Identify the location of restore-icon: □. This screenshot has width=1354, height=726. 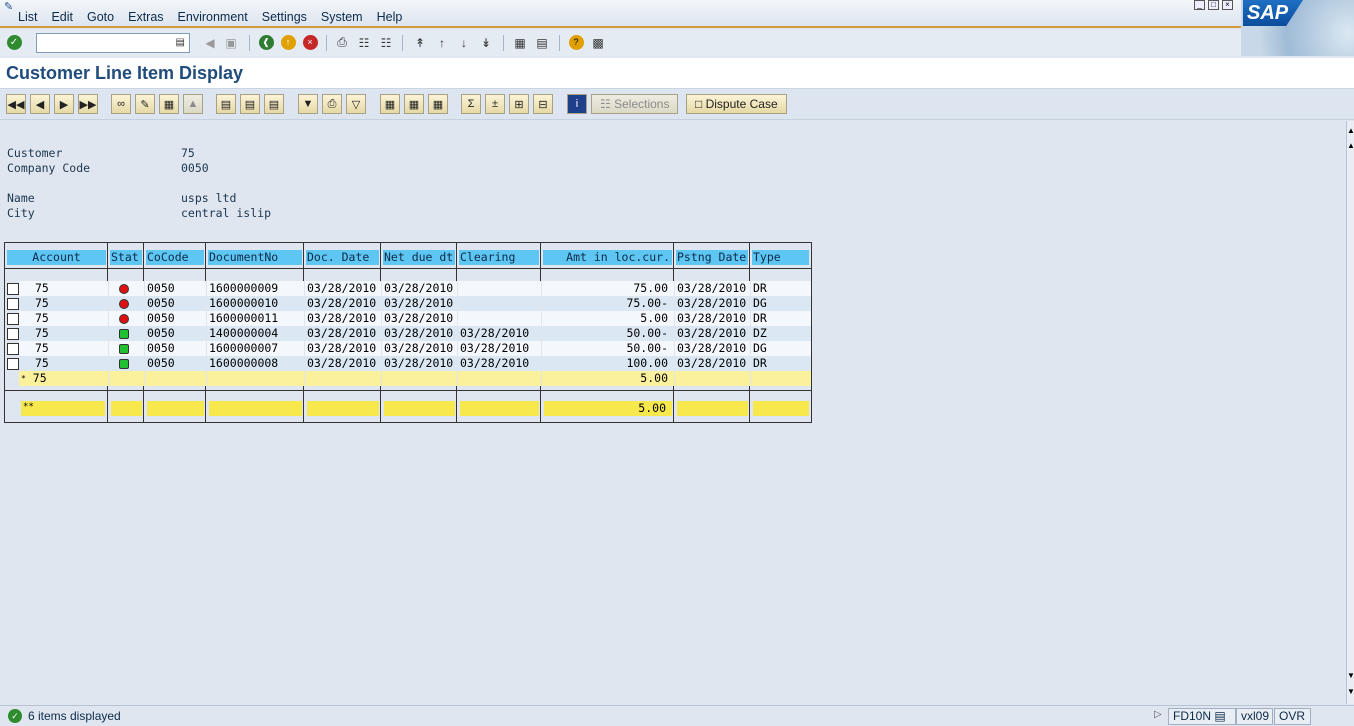
(1213, 5).